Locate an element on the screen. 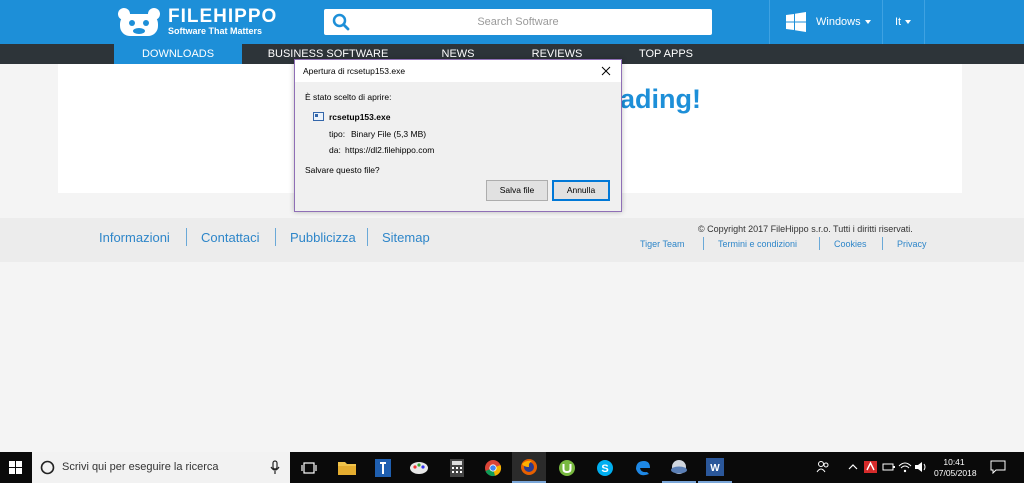  taskbar-paint is located at coordinates (419, 467).